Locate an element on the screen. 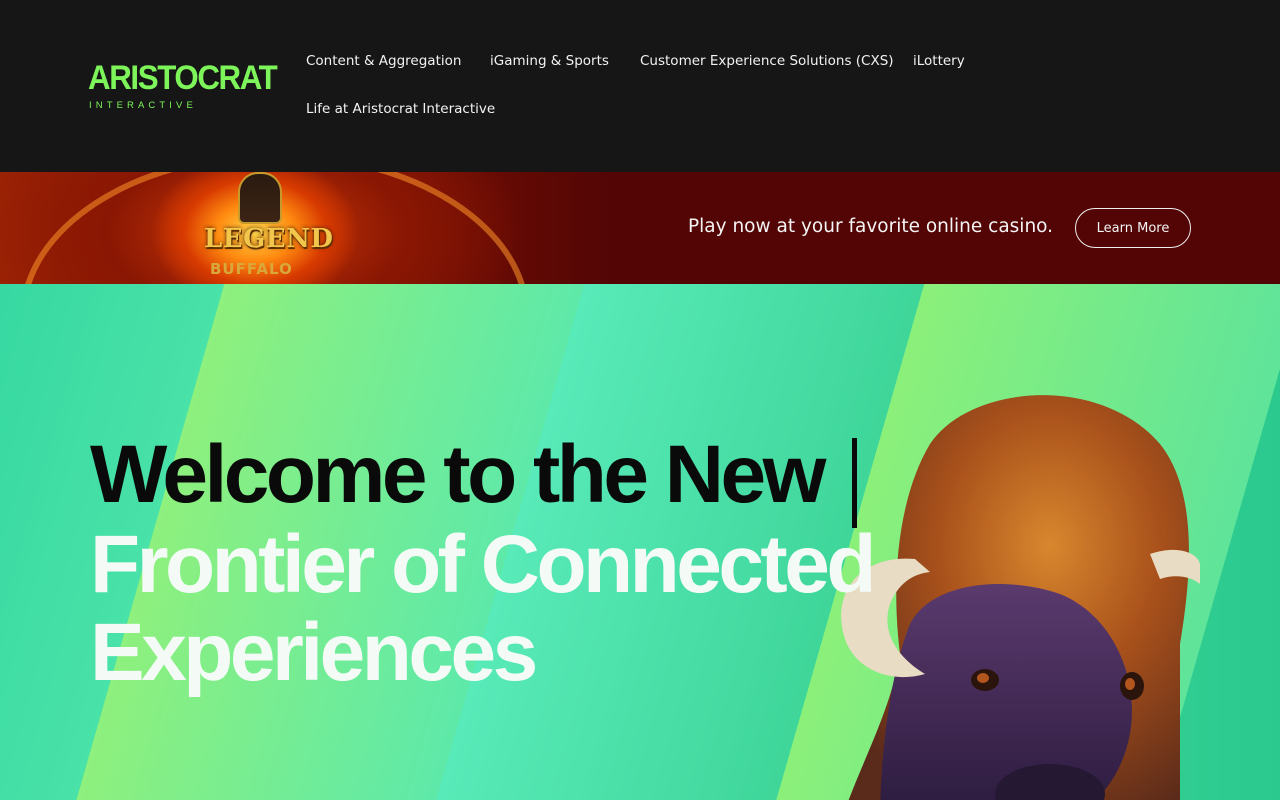 The image size is (1280, 800). nav-content-aggregation: Content & Aggregation is located at coordinates (383, 61).